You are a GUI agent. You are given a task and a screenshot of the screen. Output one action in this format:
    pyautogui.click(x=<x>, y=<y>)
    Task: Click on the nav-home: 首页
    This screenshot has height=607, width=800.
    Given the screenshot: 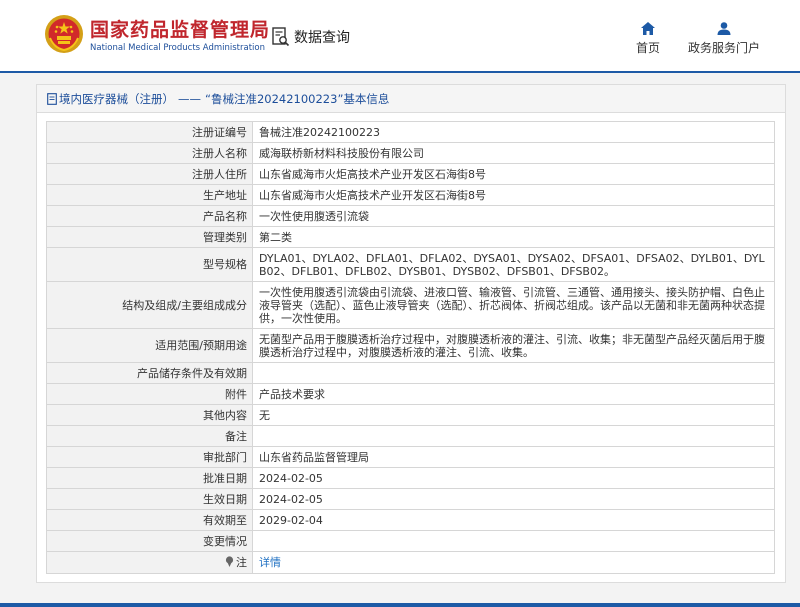 What is the action you would take?
    pyautogui.click(x=648, y=39)
    